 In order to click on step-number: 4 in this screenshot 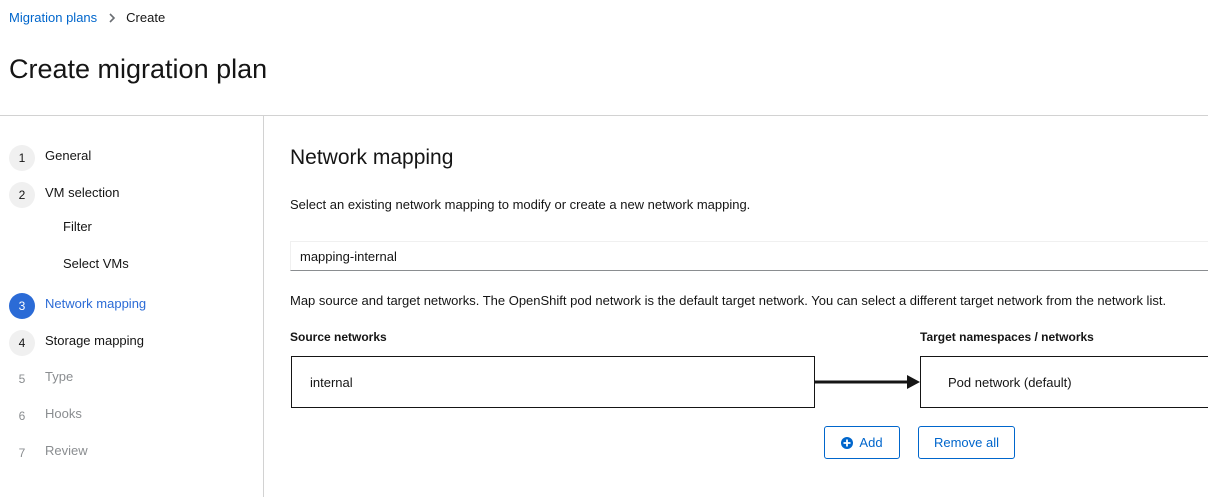, I will do `click(22, 343)`.